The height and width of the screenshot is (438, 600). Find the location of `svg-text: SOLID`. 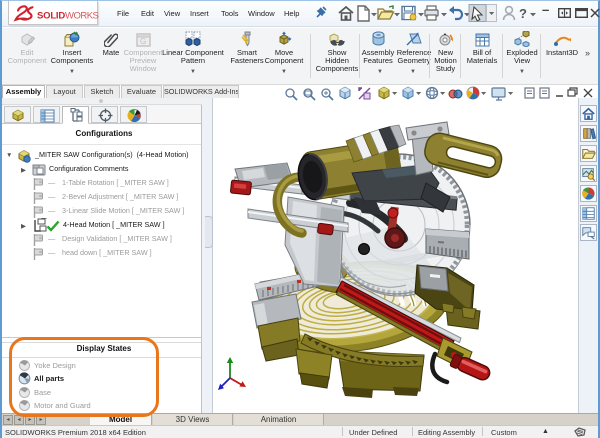

svg-text: SOLID is located at coordinates (51, 16).